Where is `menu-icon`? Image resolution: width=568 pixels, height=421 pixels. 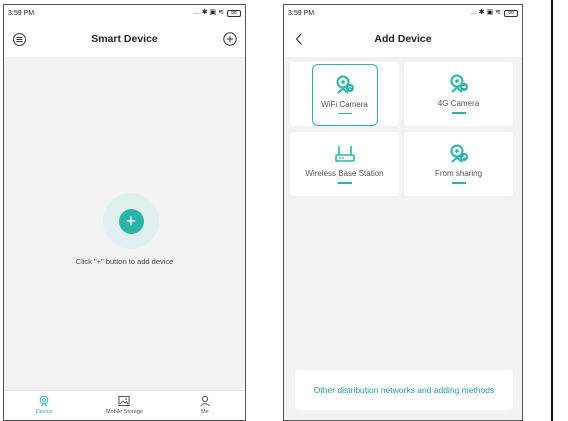
menu-icon is located at coordinates (19, 39).